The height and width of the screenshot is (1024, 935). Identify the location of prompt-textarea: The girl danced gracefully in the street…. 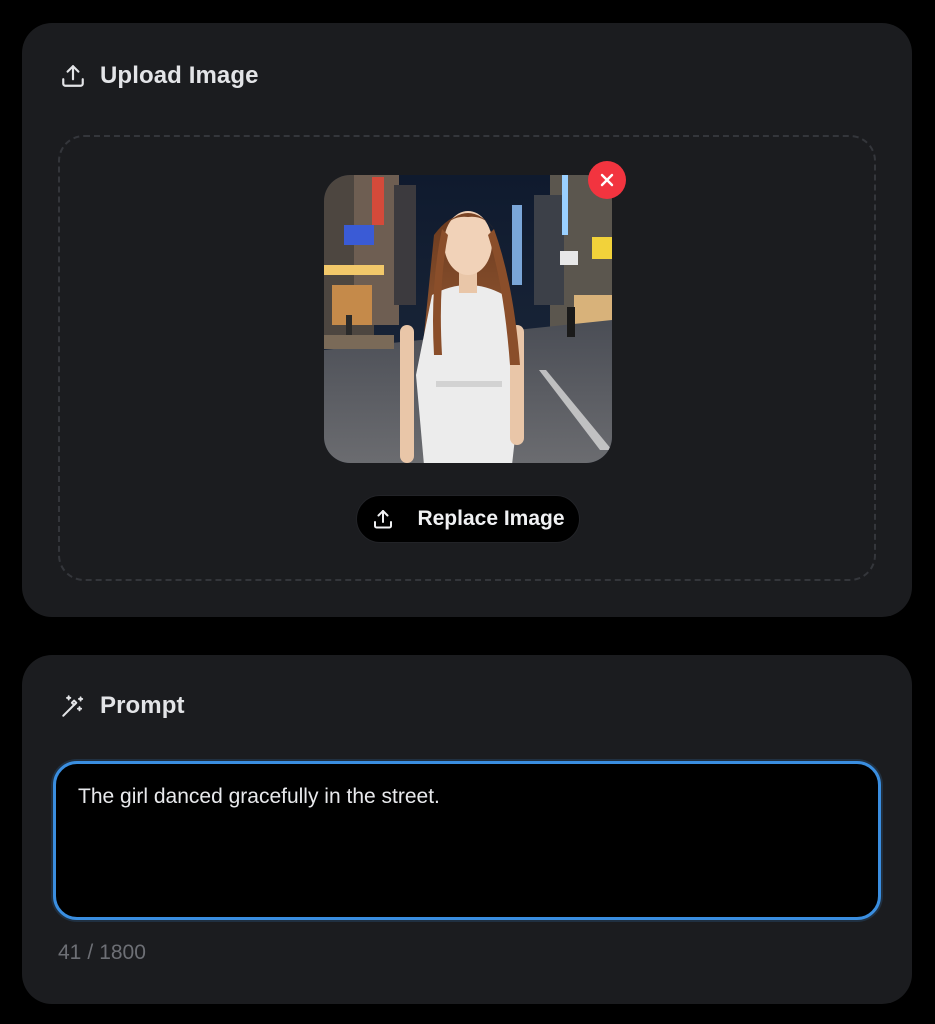
(467, 840).